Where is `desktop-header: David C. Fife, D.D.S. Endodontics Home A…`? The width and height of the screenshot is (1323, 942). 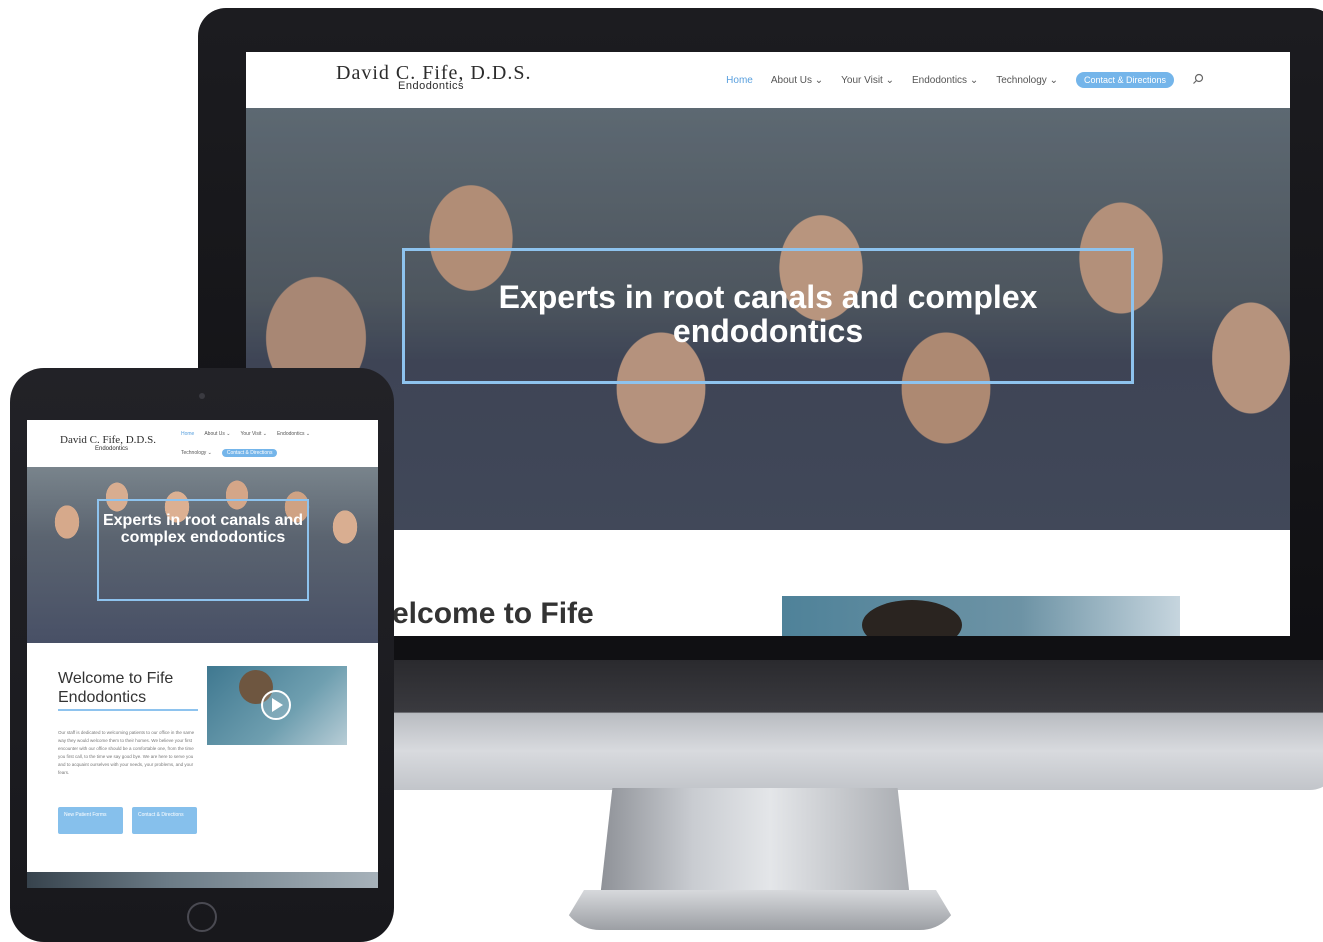
desktop-header: David C. Fife, D.D.S. Endodontics Home A… is located at coordinates (768, 80).